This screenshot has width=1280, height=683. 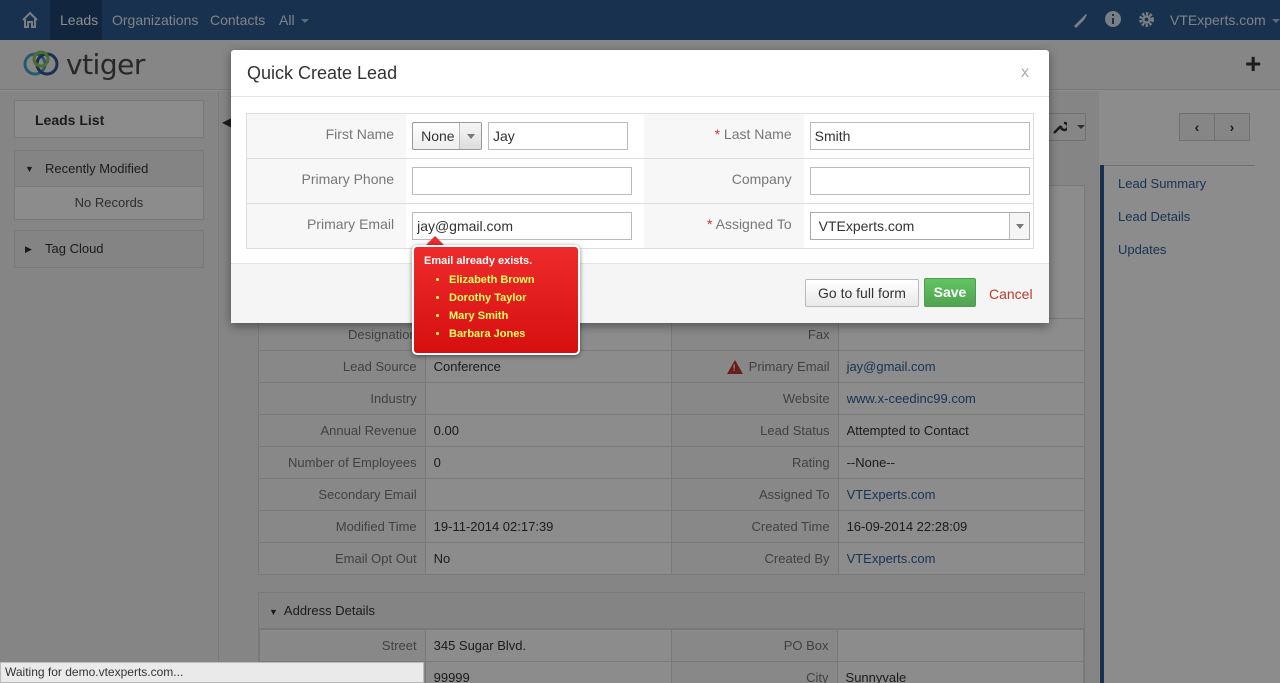 I want to click on last-name-input, so click(x=919, y=136).